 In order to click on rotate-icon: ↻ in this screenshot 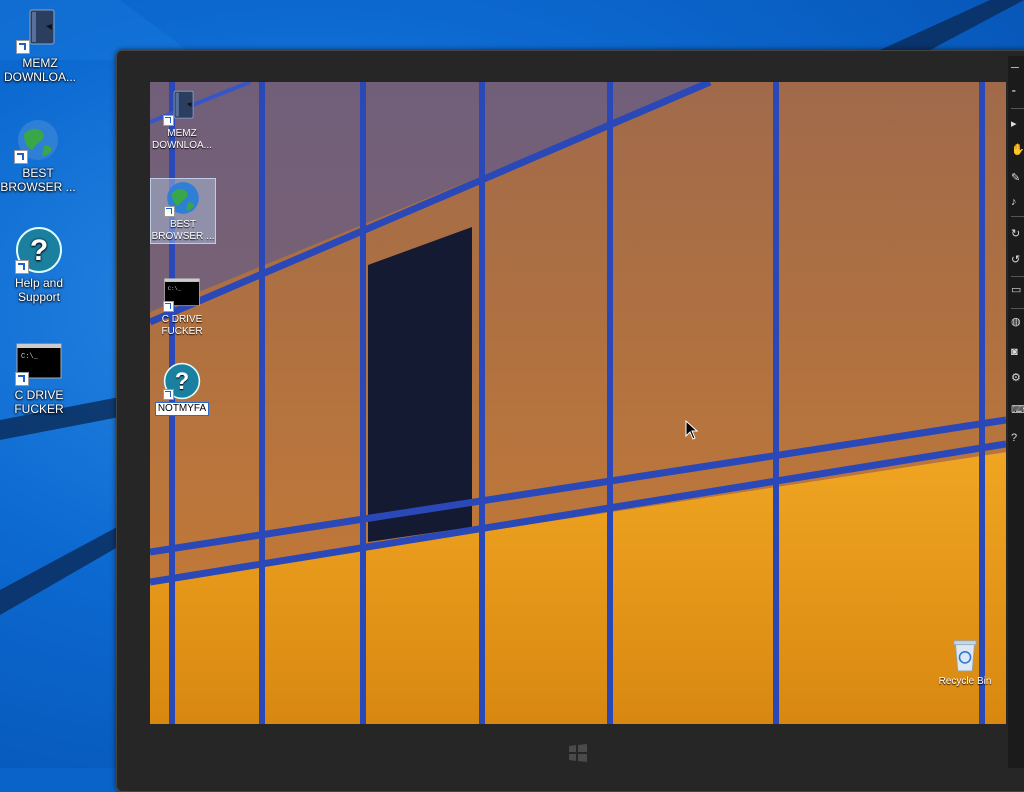, I will do `click(1017, 234)`.